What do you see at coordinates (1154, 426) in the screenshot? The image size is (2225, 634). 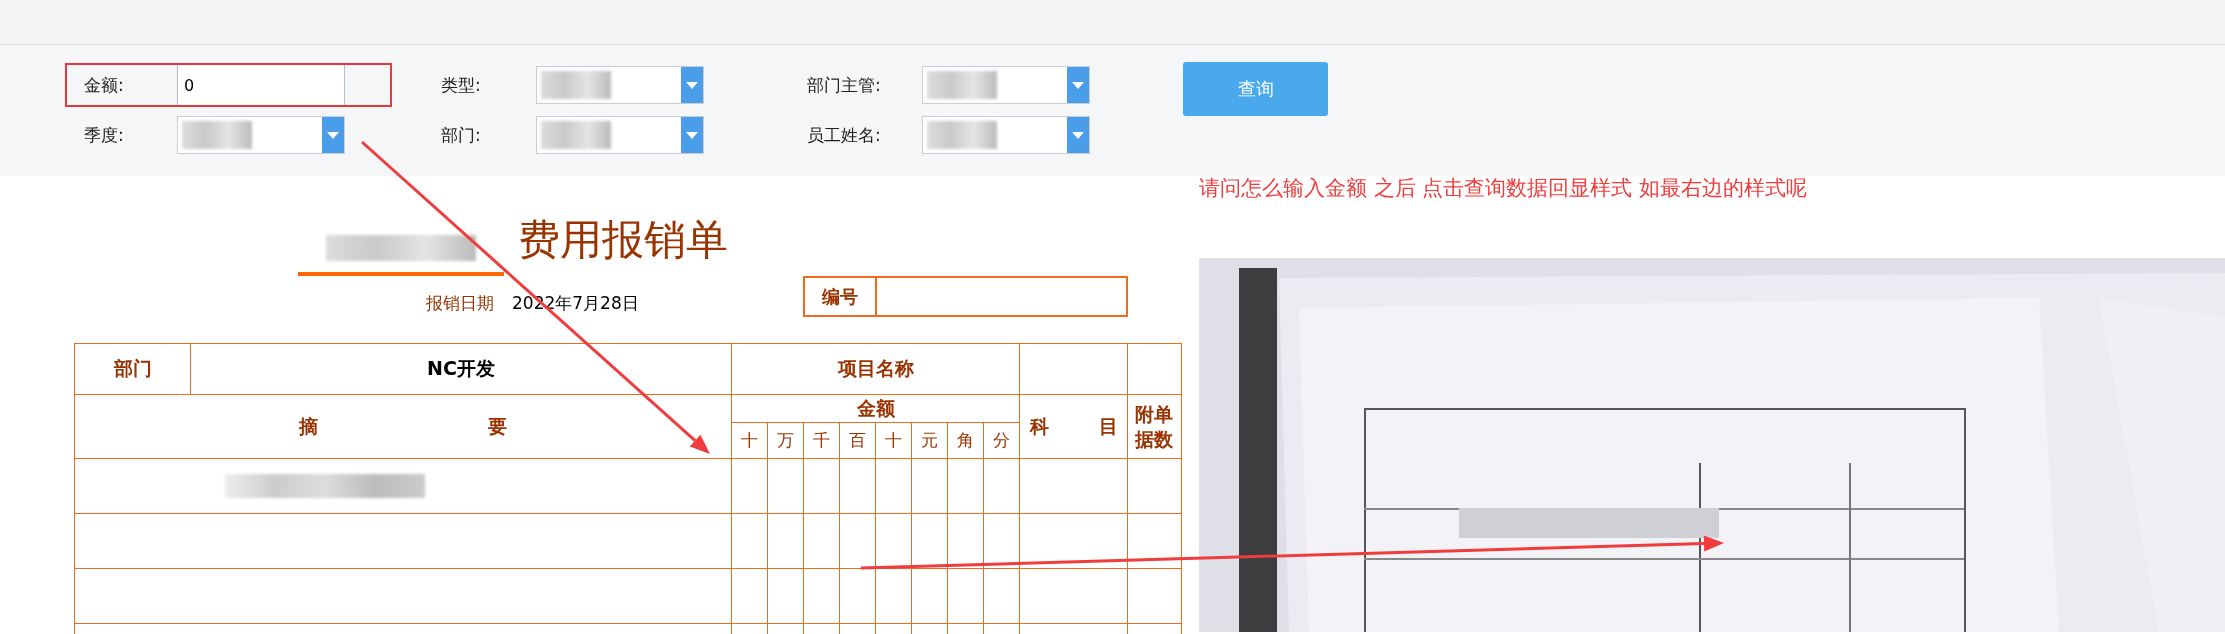 I see `table-header: 附单据数` at bounding box center [1154, 426].